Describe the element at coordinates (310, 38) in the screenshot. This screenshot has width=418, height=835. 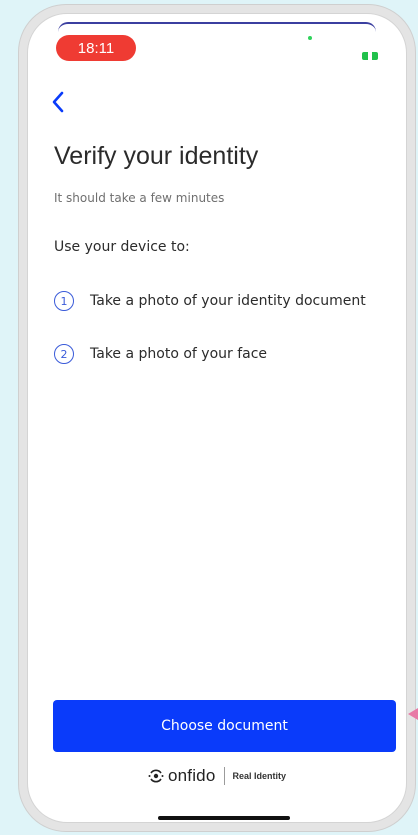
I see `camera-indicator-dot` at that location.